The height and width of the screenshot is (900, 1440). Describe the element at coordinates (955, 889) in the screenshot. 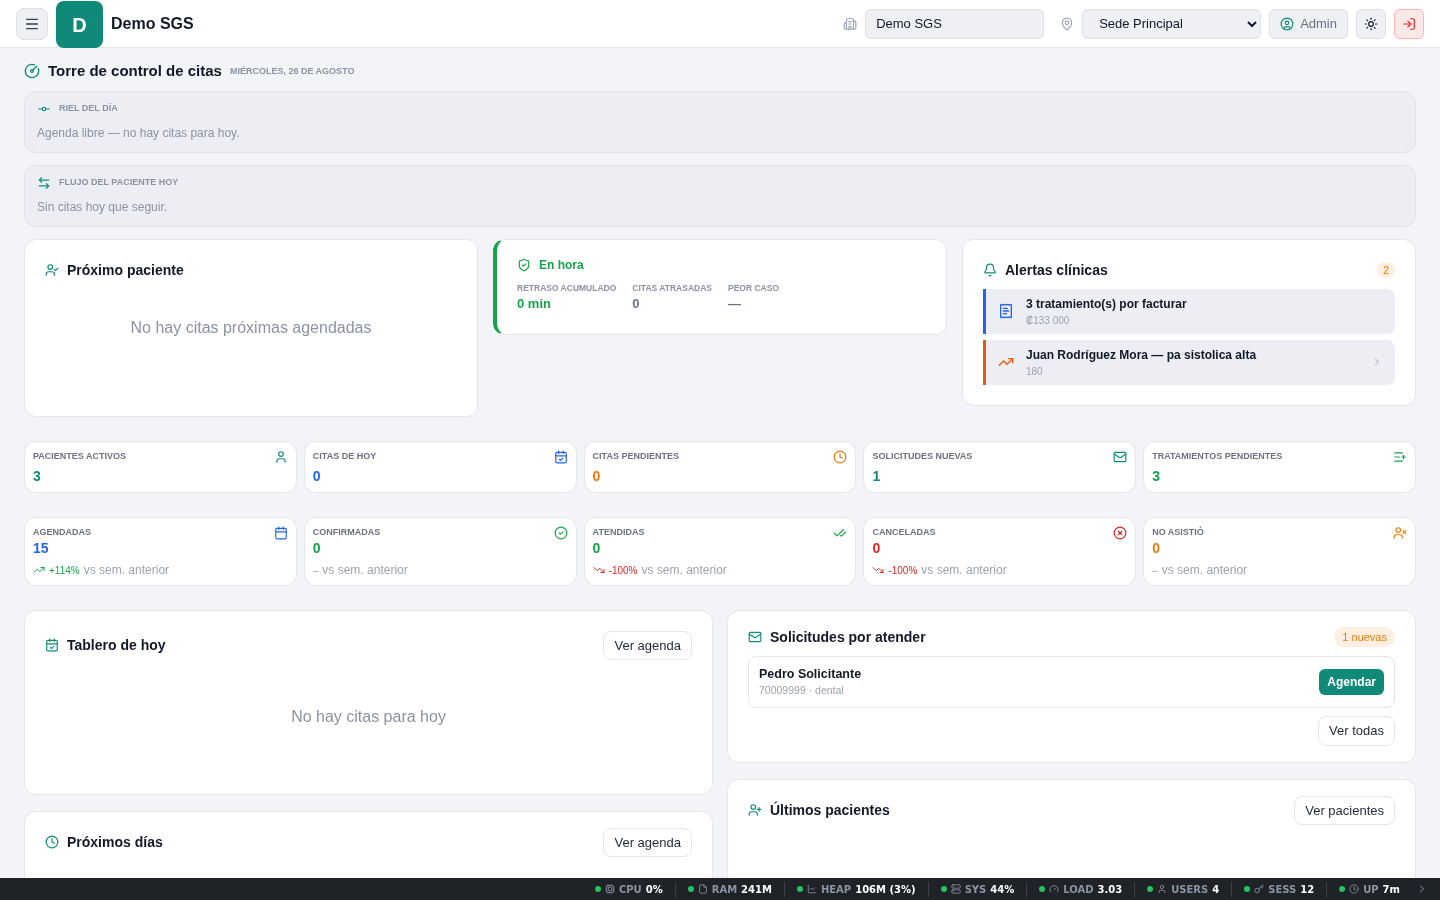

I see `server-icon` at that location.